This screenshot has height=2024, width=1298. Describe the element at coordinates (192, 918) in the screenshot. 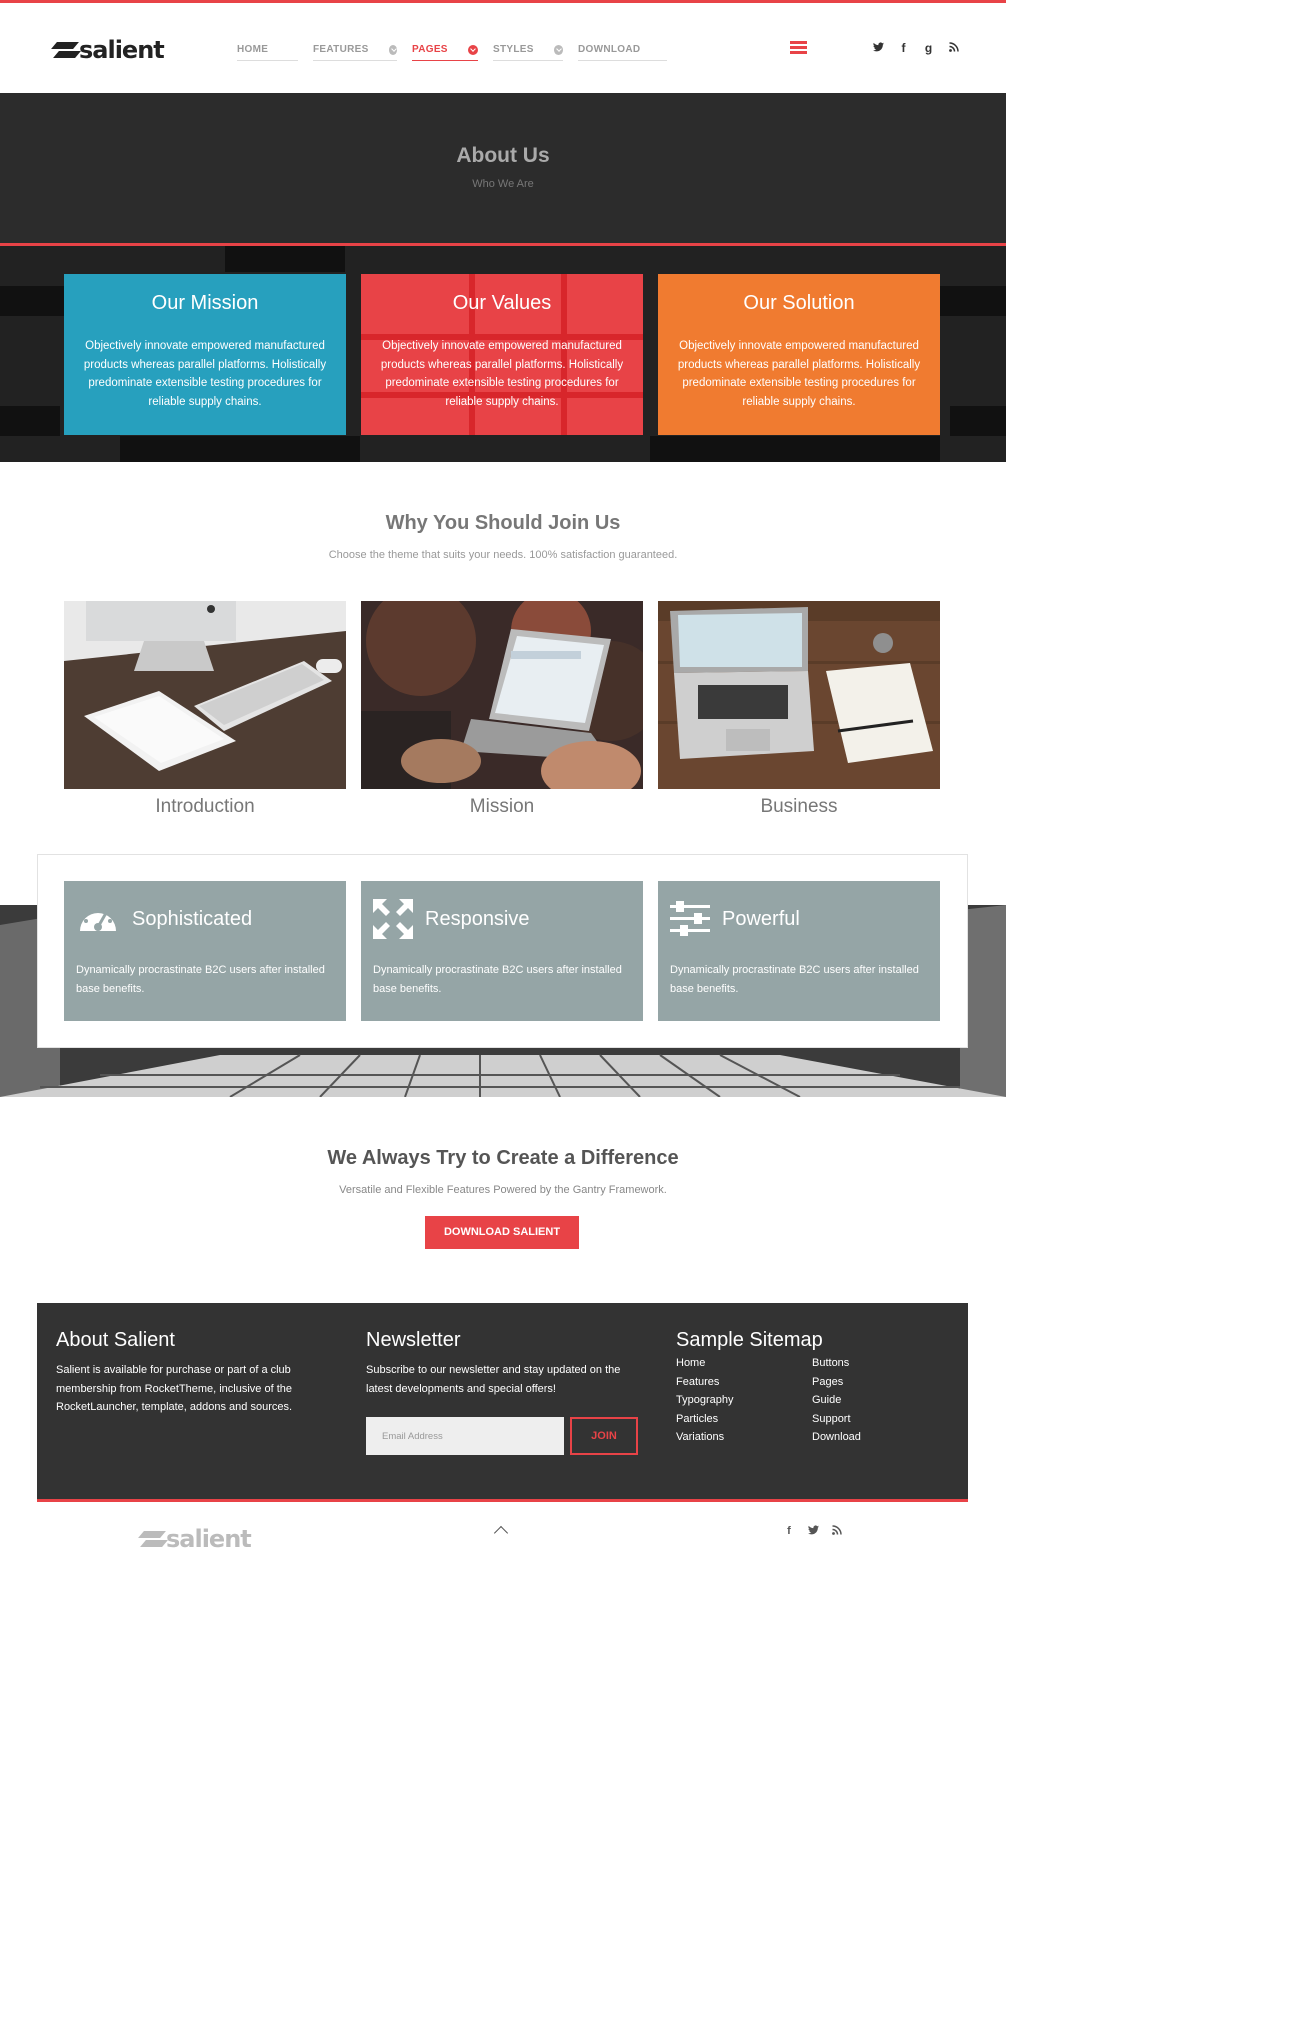

I see `feature-title: Sophisticated` at that location.